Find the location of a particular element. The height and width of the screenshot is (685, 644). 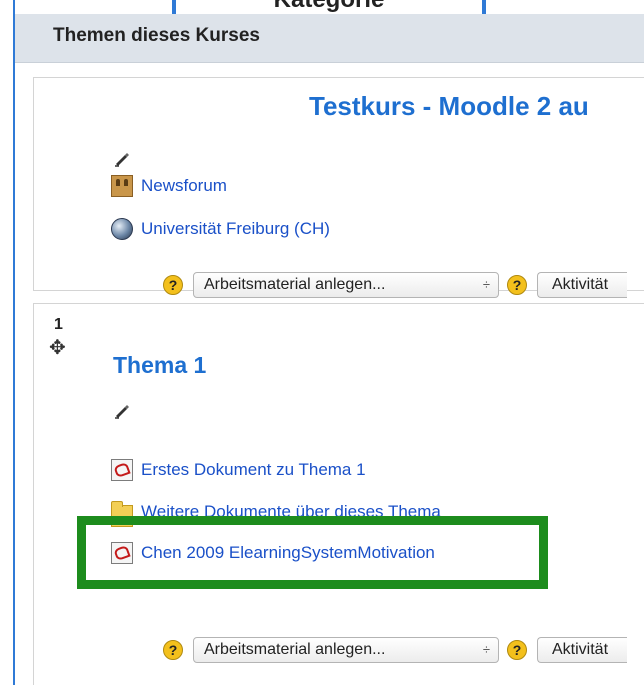

top-tab-label: Kategorie is located at coordinates (329, 7).